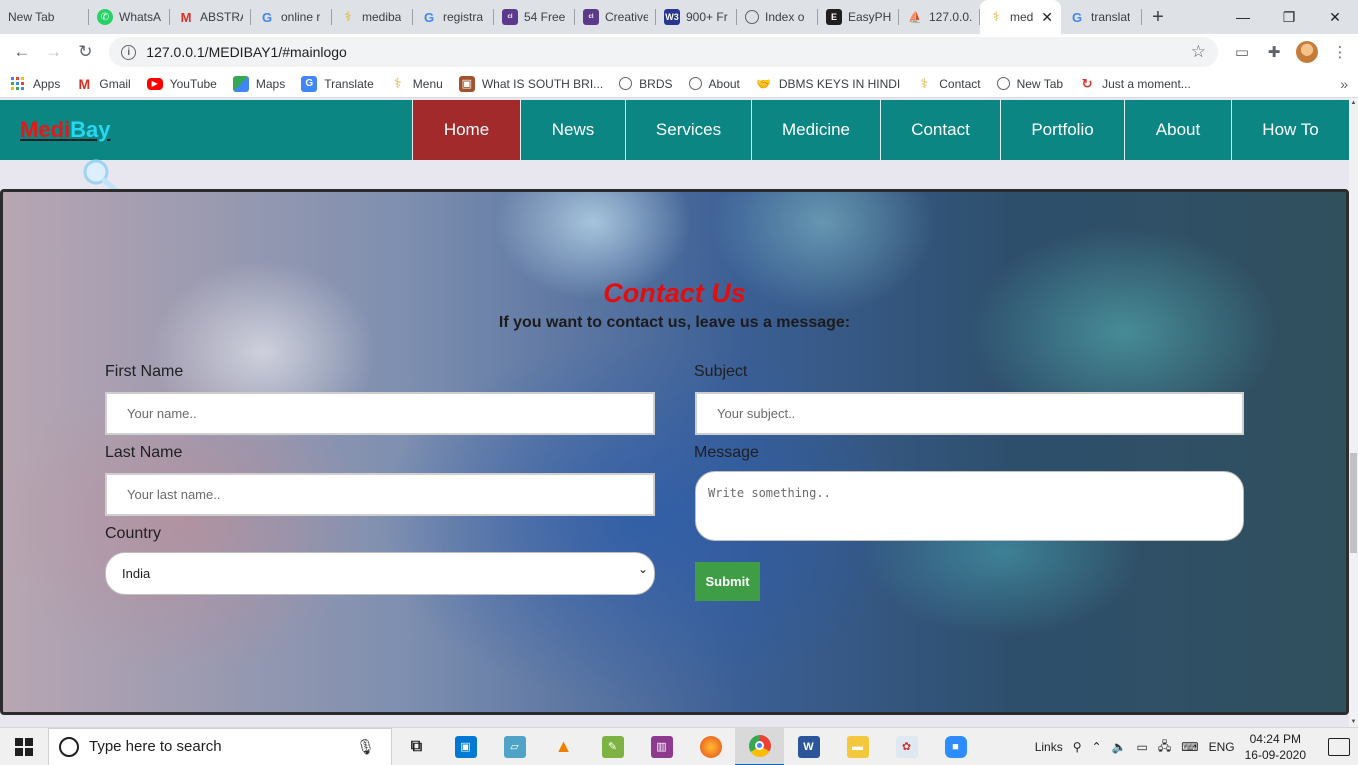  I want to click on paint-icon: ✿, so click(906, 746).